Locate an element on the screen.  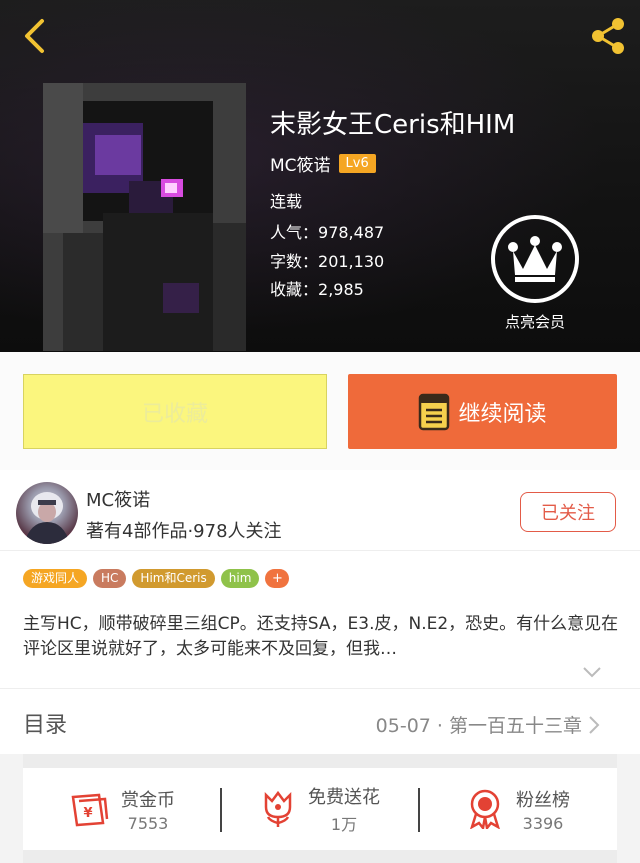
author-card-name: MC筱诺 is located at coordinates (118, 499).